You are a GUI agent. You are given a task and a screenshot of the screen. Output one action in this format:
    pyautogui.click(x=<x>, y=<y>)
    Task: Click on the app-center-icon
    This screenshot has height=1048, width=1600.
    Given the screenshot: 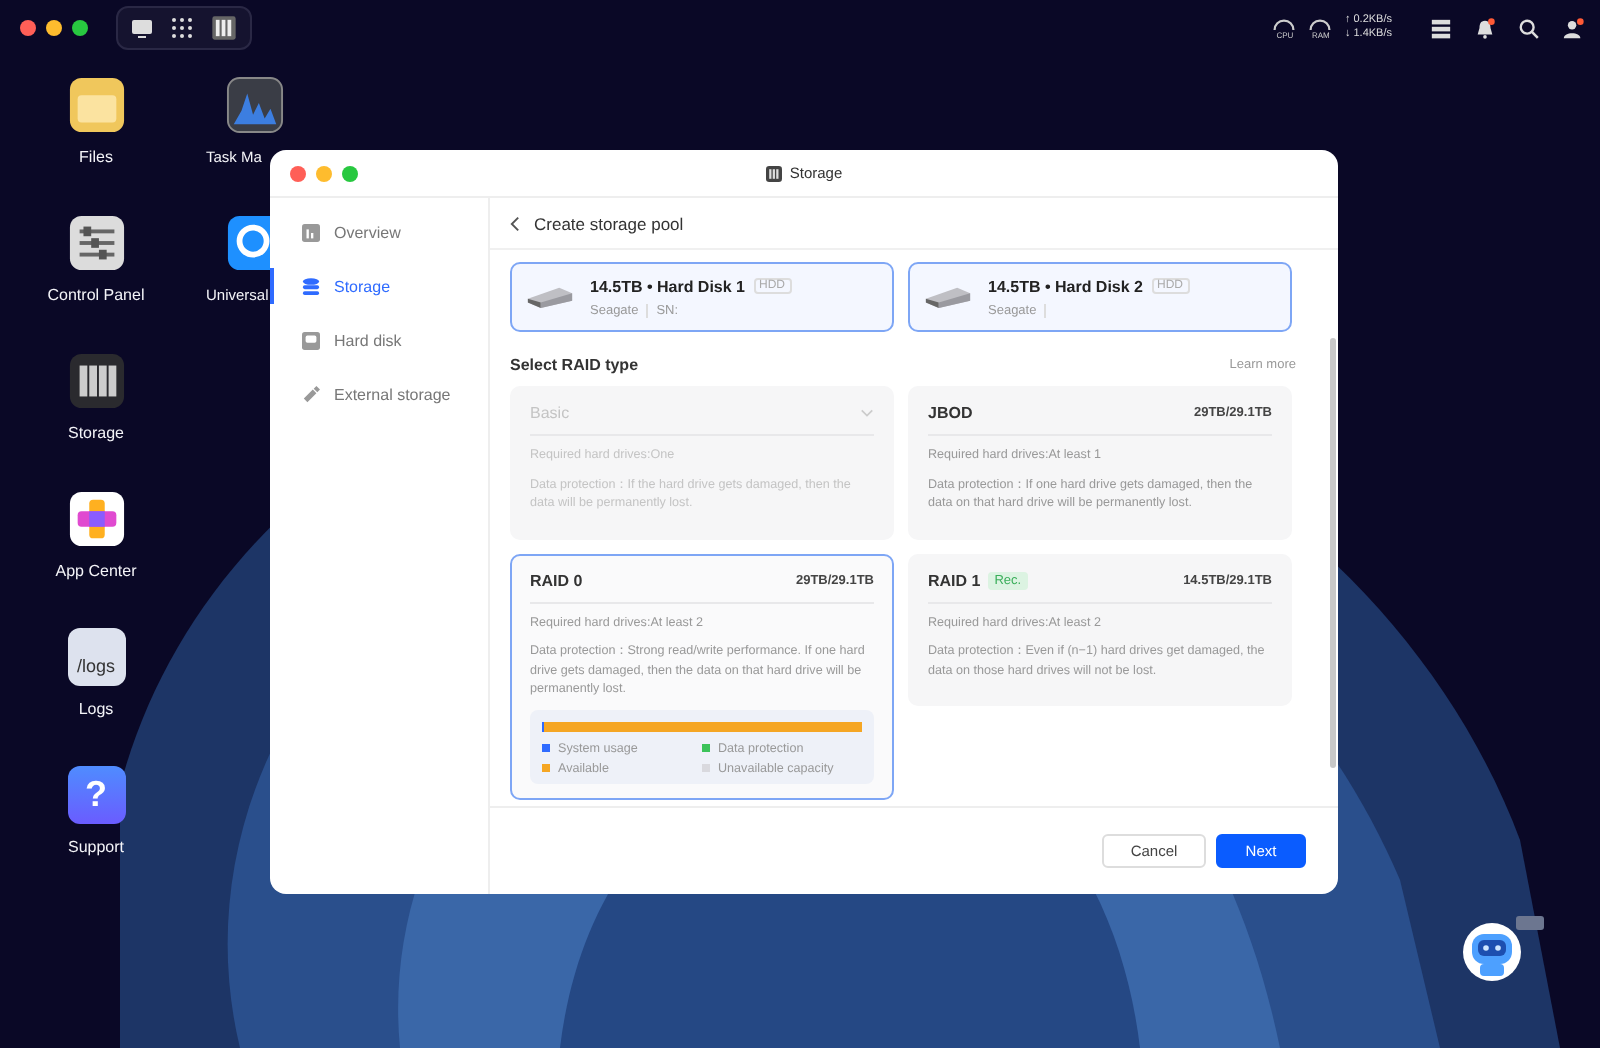 What is the action you would take?
    pyautogui.click(x=96, y=519)
    